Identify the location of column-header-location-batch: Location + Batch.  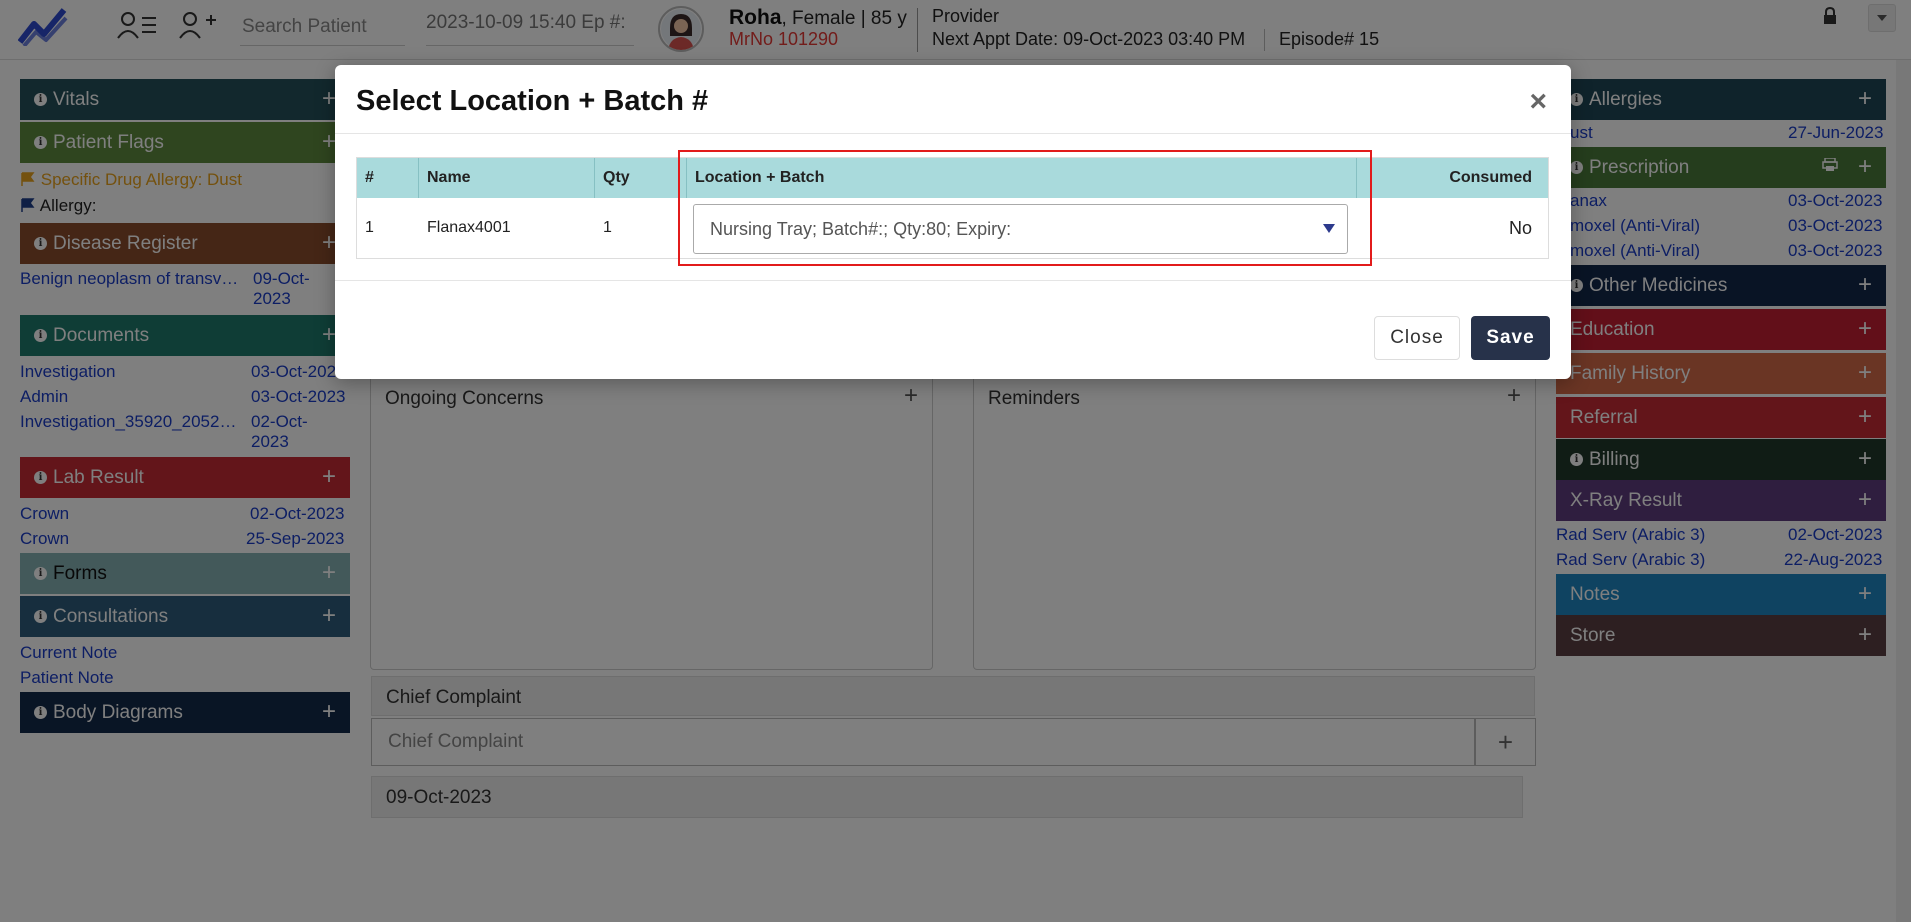
(1022, 178).